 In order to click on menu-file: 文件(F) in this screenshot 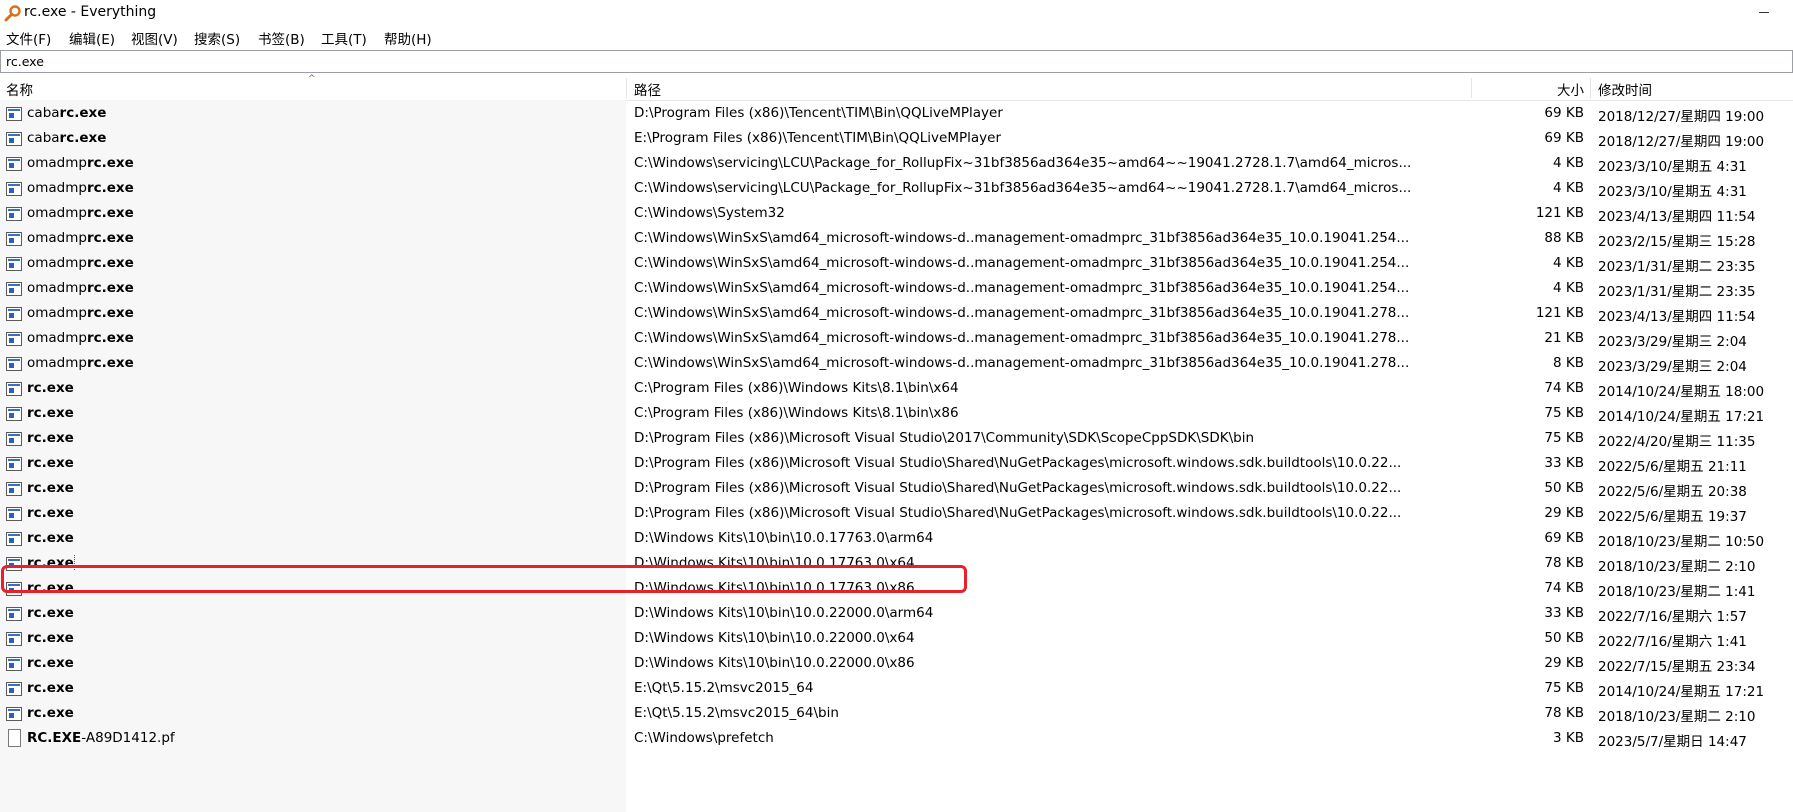, I will do `click(28, 38)`.